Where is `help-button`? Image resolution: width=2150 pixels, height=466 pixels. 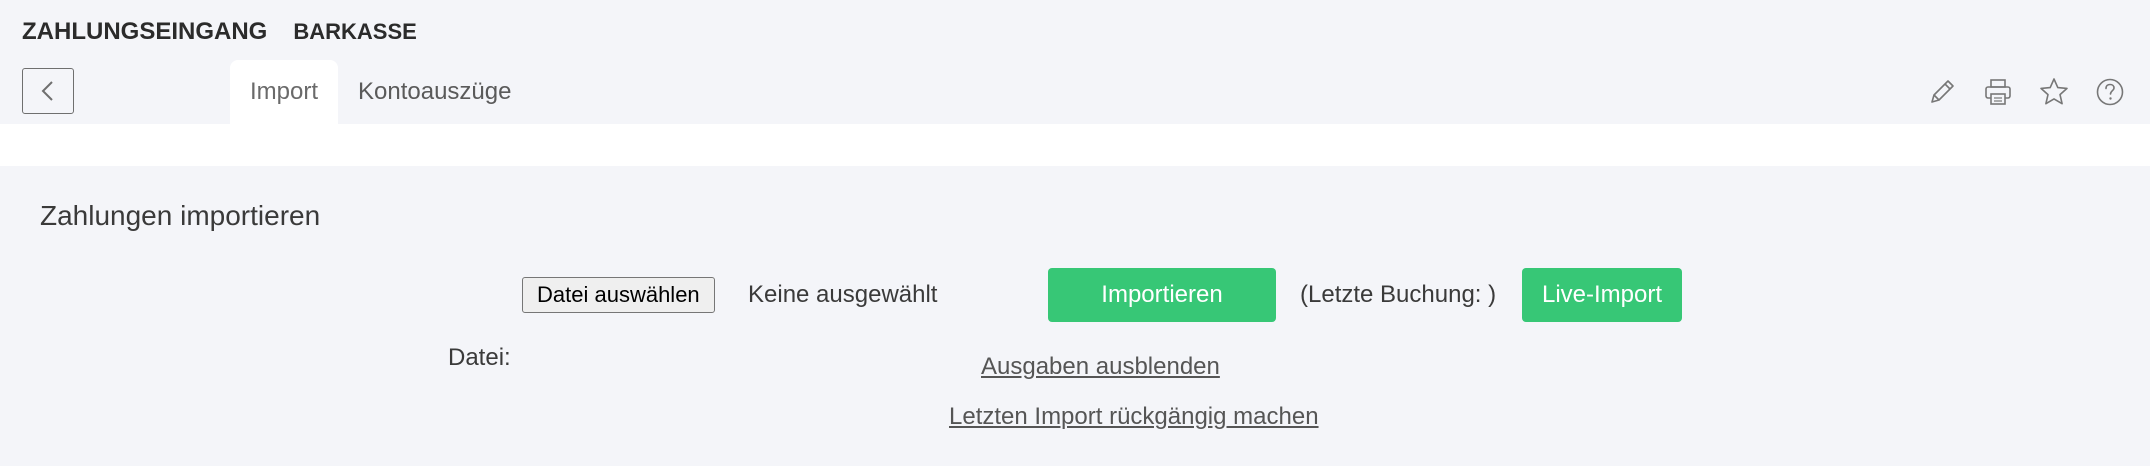
help-button is located at coordinates (2110, 92).